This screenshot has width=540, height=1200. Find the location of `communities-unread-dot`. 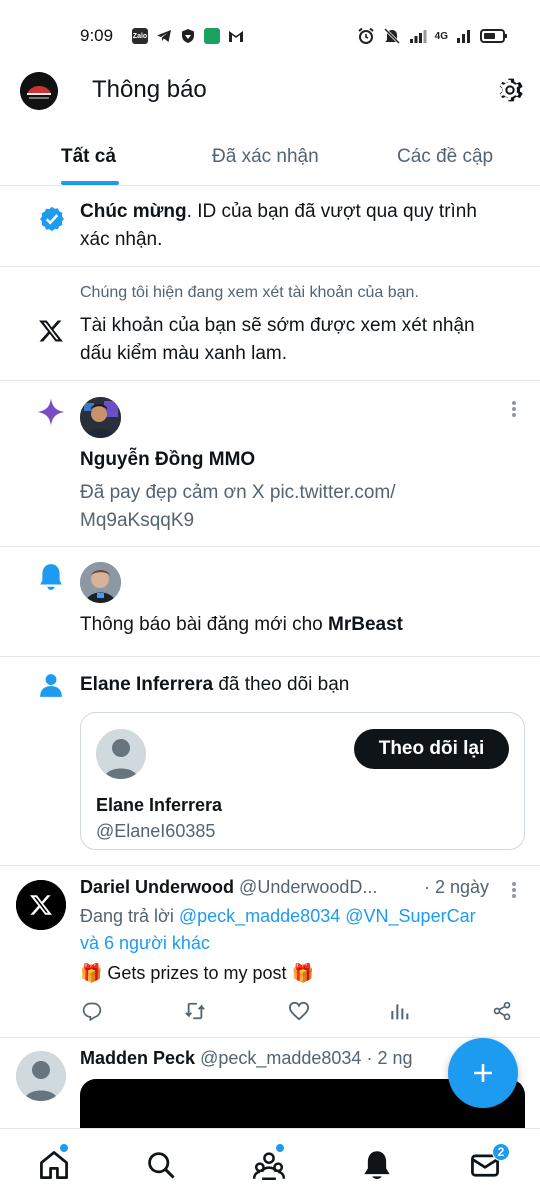

communities-unread-dot is located at coordinates (280, 1148).